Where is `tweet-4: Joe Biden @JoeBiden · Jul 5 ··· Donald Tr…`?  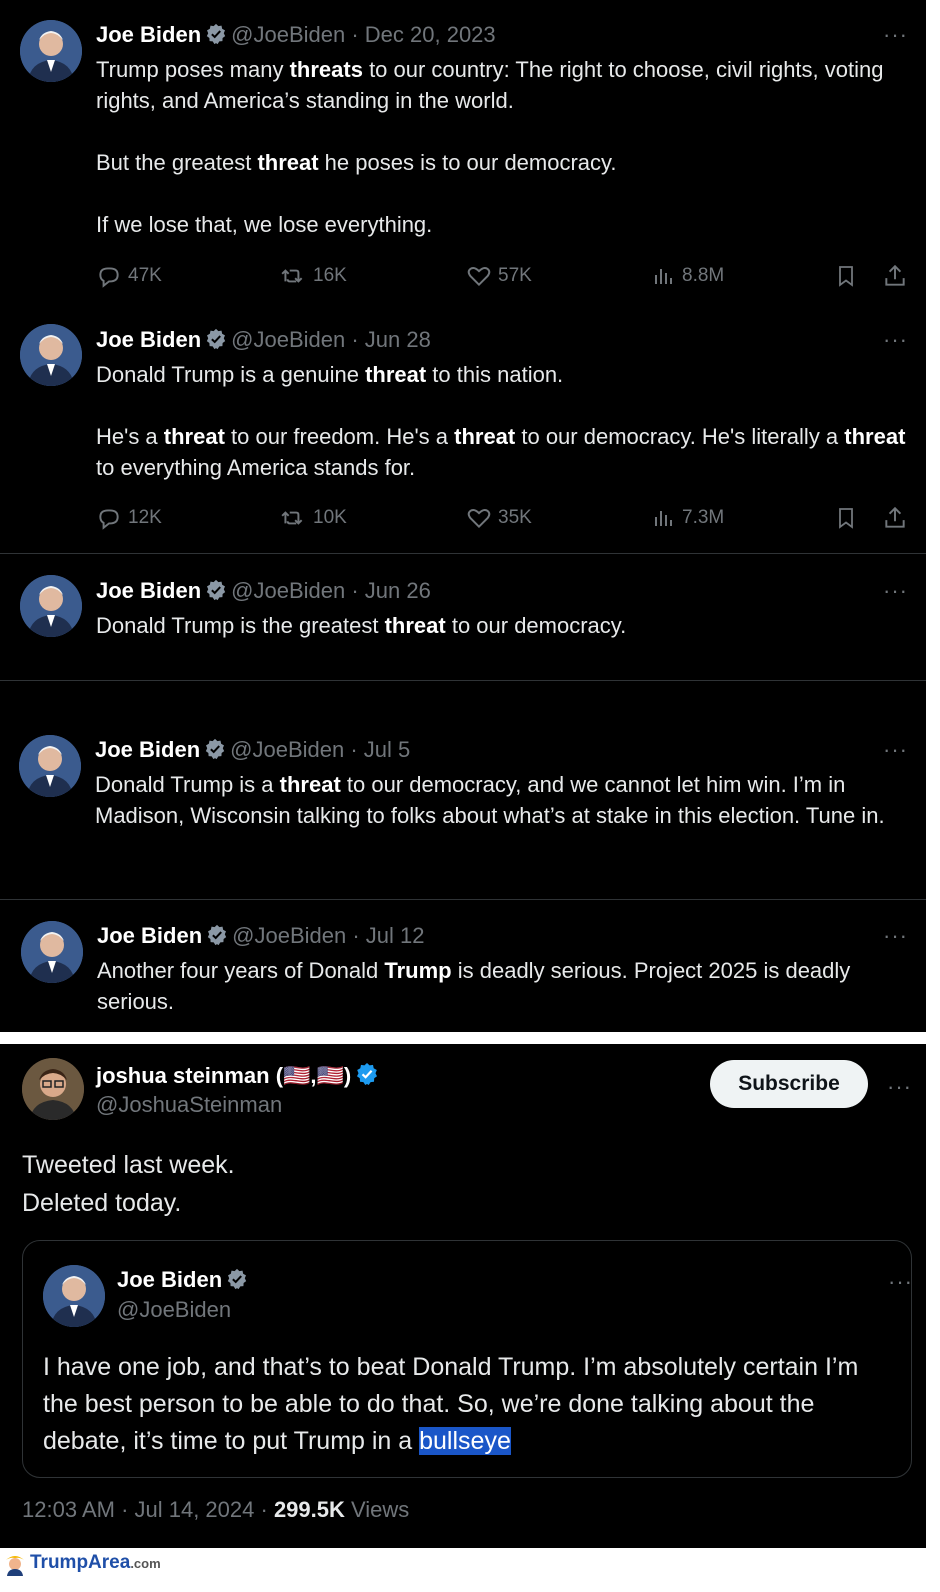
tweet-4: Joe Biden @JoeBiden · Jul 5 ··· Donald Tr… is located at coordinates (463, 790).